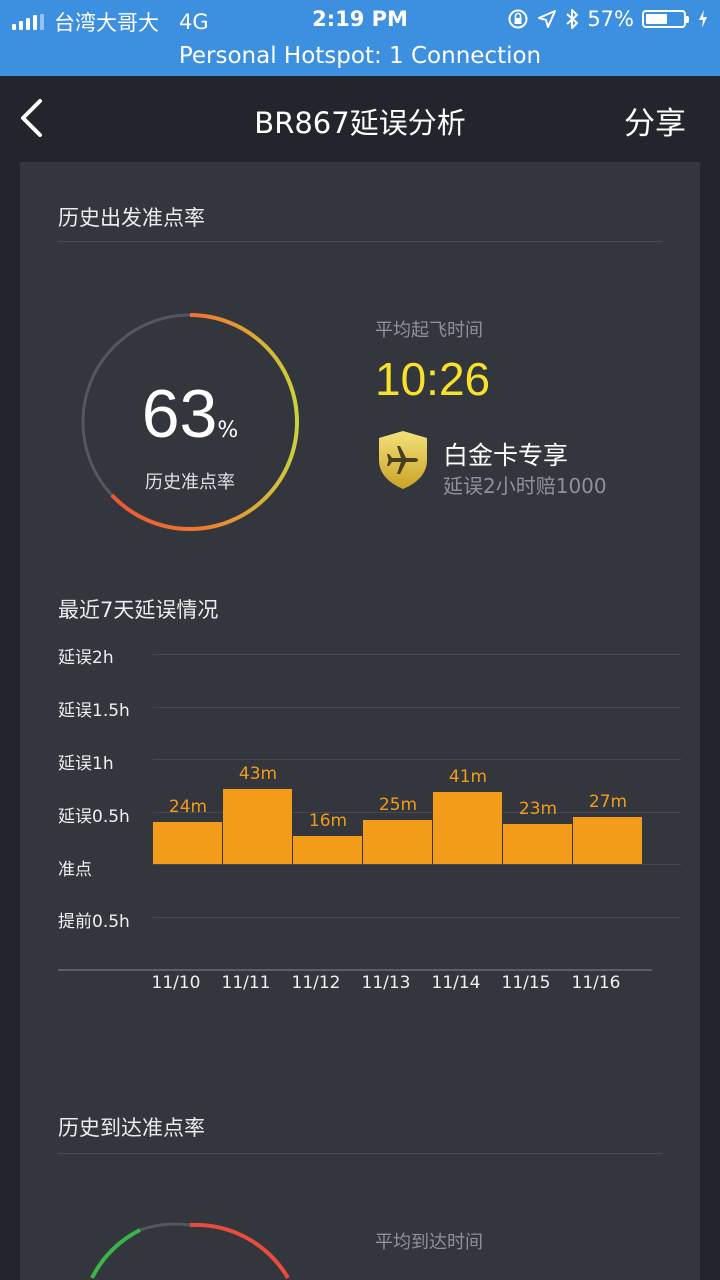 The image size is (720, 1280). Describe the element at coordinates (131, 218) in the screenshot. I see `departure-section-title: 历史出发准点率` at that location.